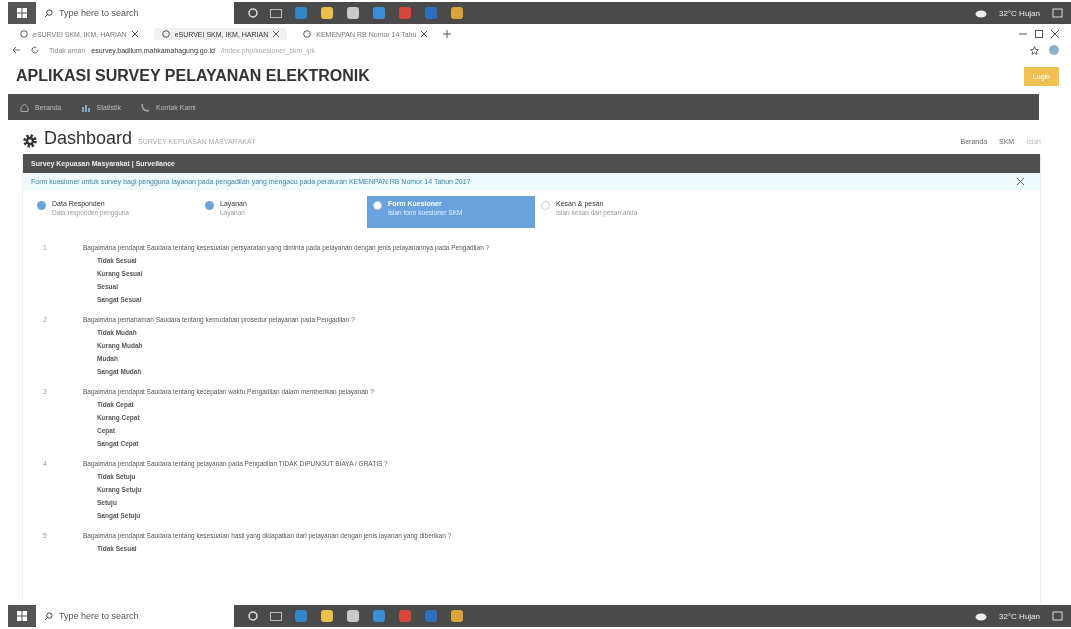 This screenshot has width=1071, height=629. I want to click on back-arrow-icon, so click(16, 50).